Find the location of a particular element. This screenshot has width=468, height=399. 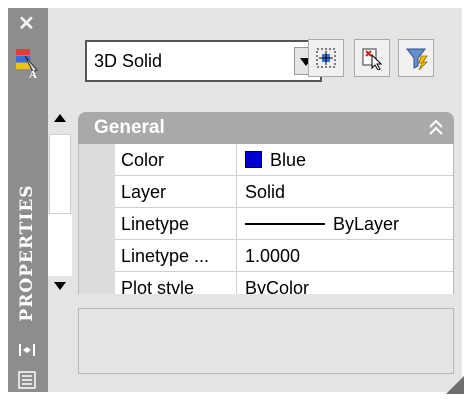

category-label: General is located at coordinates (129, 127).